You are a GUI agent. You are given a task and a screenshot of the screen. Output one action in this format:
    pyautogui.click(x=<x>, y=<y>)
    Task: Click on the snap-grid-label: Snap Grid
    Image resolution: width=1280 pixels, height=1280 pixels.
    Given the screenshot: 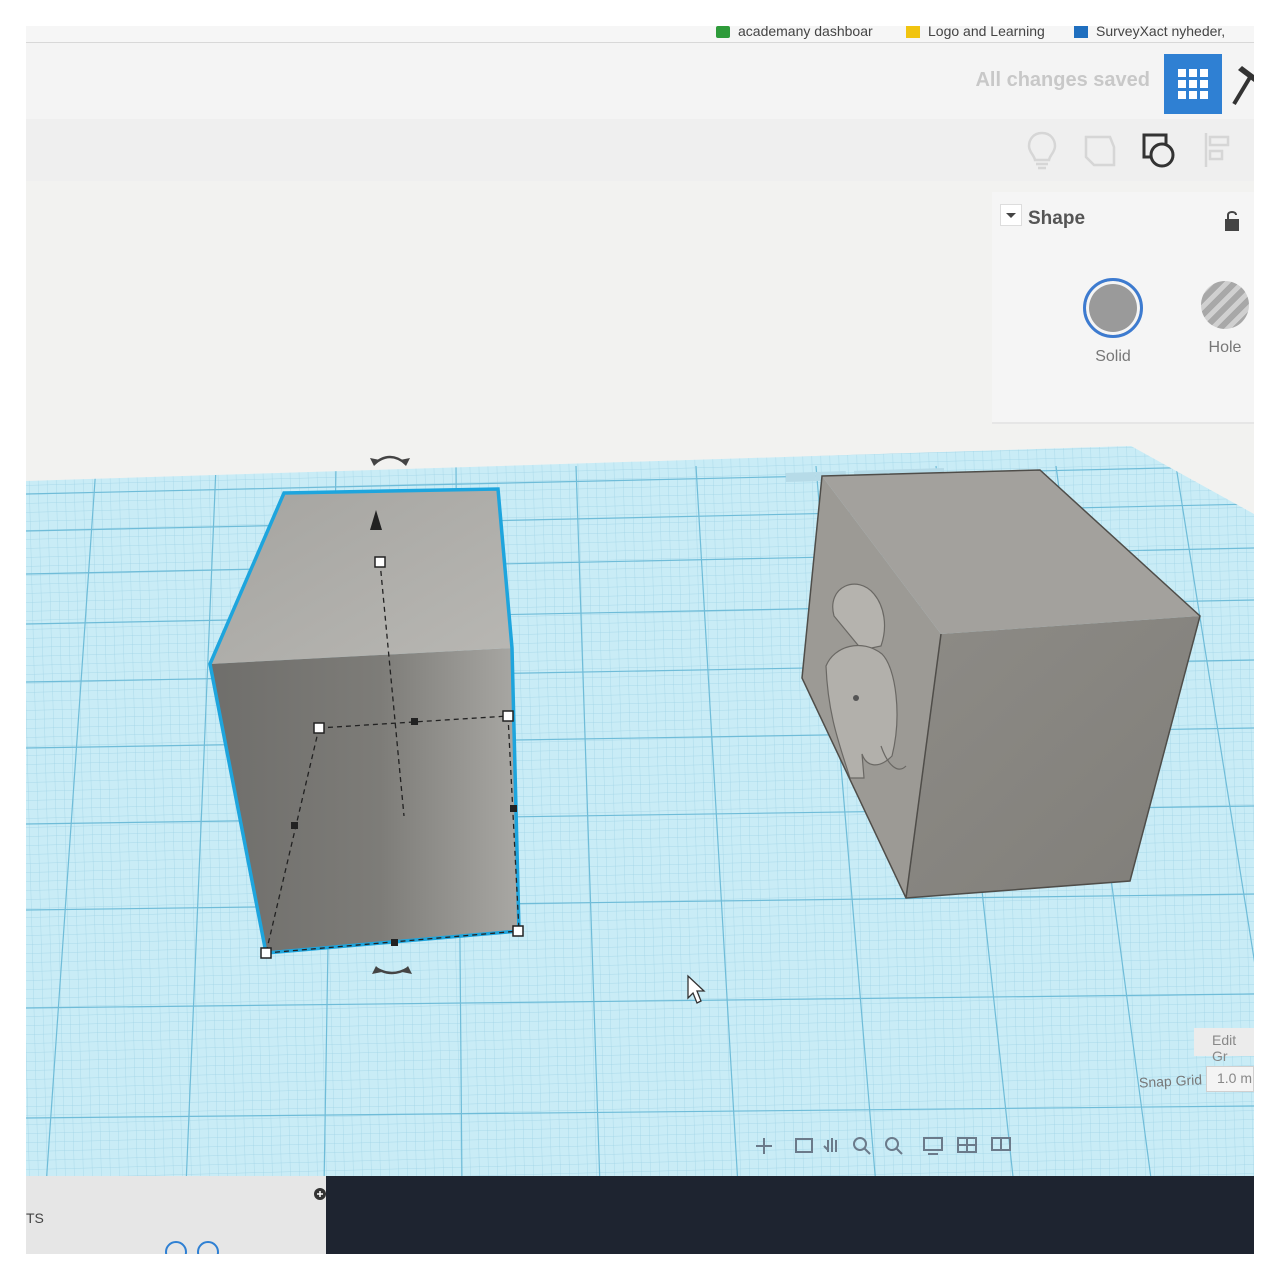 What is the action you would take?
    pyautogui.click(x=1170, y=1081)
    